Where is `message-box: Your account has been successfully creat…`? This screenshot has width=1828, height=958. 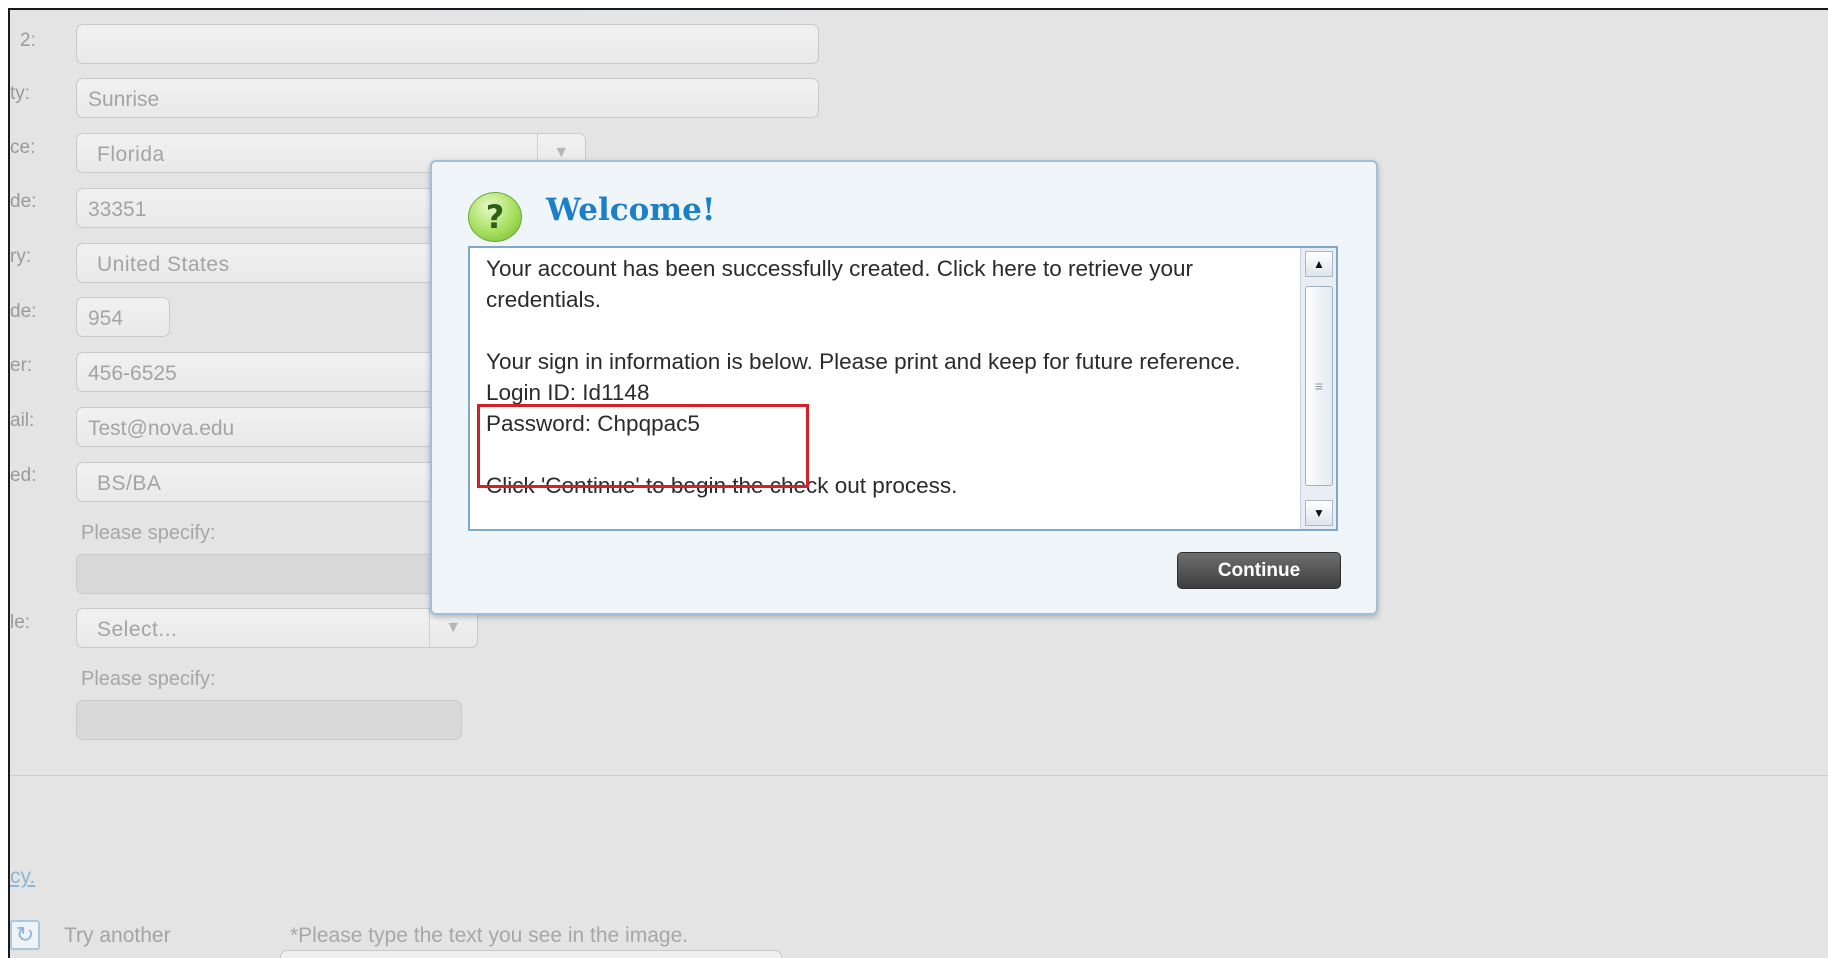 message-box: Your account has been successfully creat… is located at coordinates (903, 388).